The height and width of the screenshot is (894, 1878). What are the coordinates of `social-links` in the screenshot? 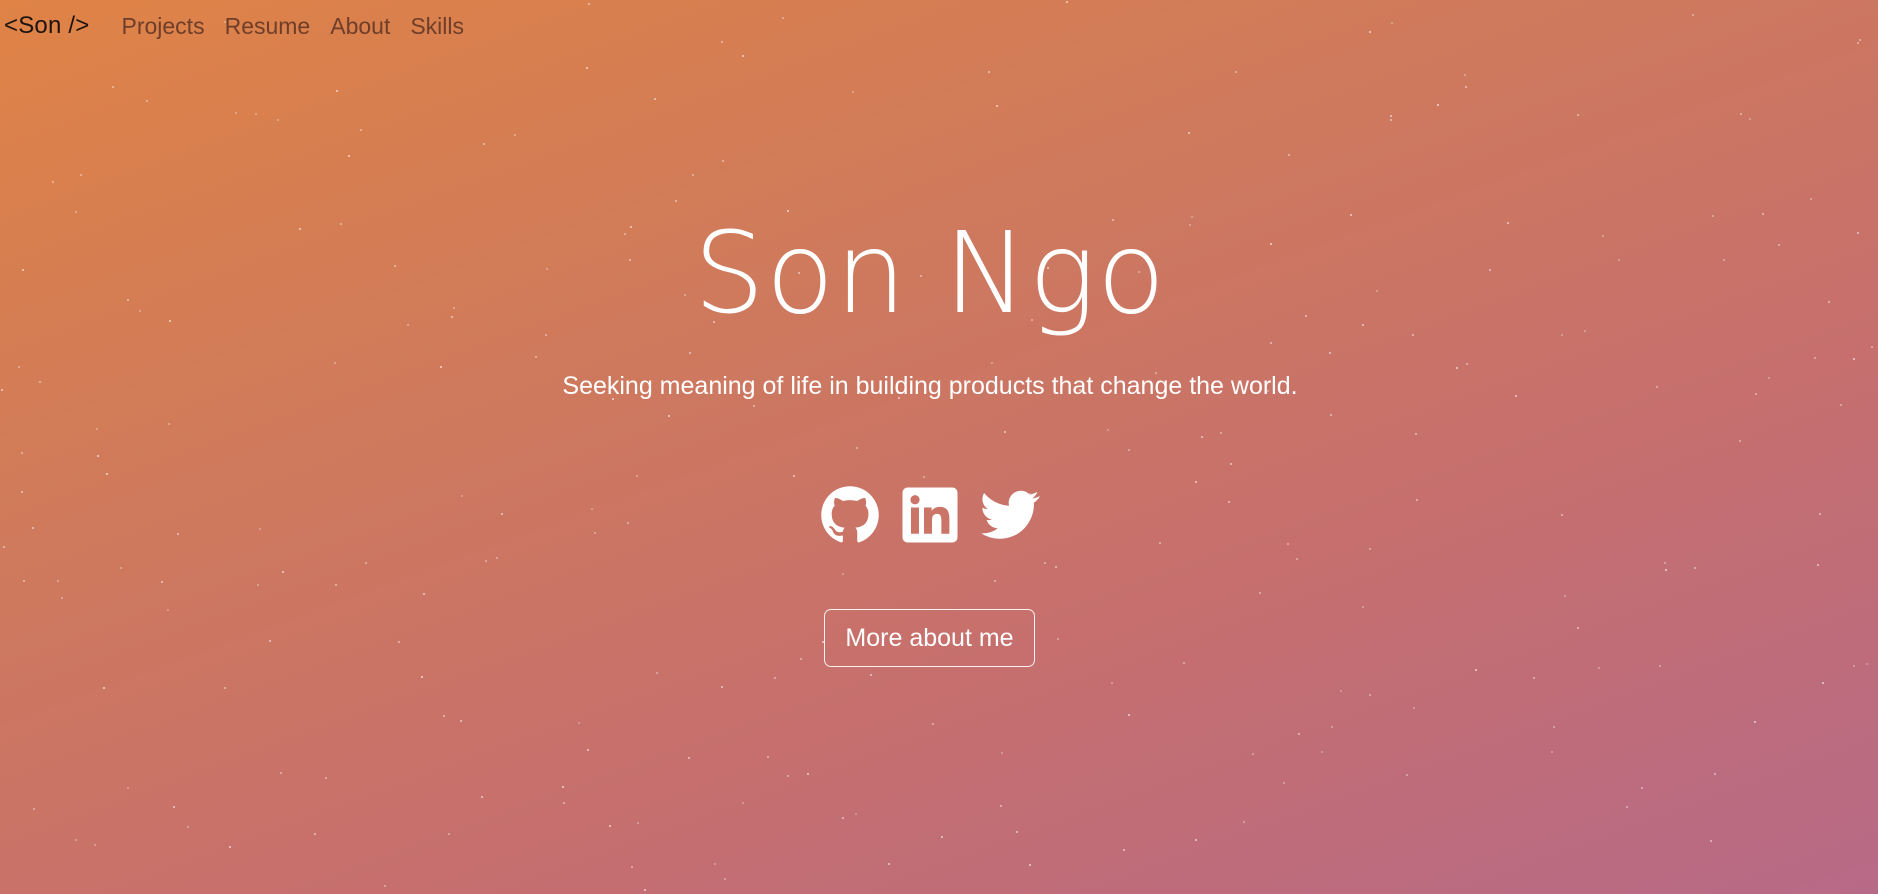 It's located at (930, 515).